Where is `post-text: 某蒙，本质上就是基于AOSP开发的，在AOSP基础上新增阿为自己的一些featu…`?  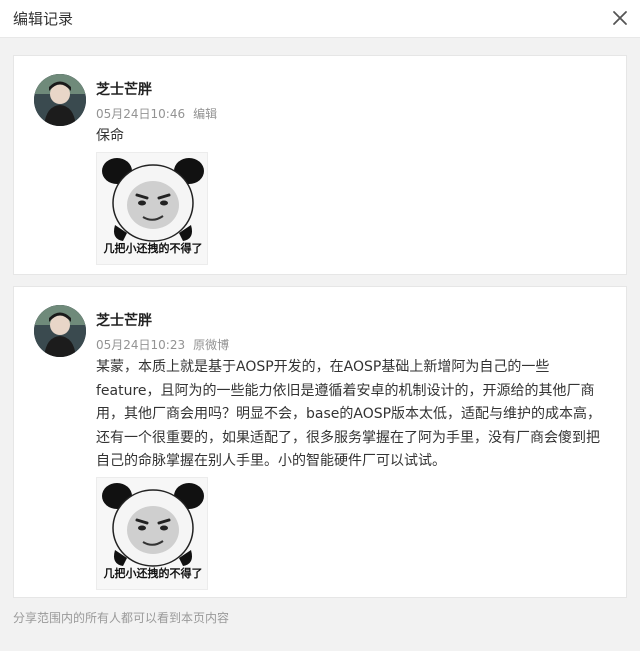
post-text: 某蒙，本质上就是基于AOSP开发的，在AOSP基础上新增阿为自己的一些featu… is located at coordinates (349, 414).